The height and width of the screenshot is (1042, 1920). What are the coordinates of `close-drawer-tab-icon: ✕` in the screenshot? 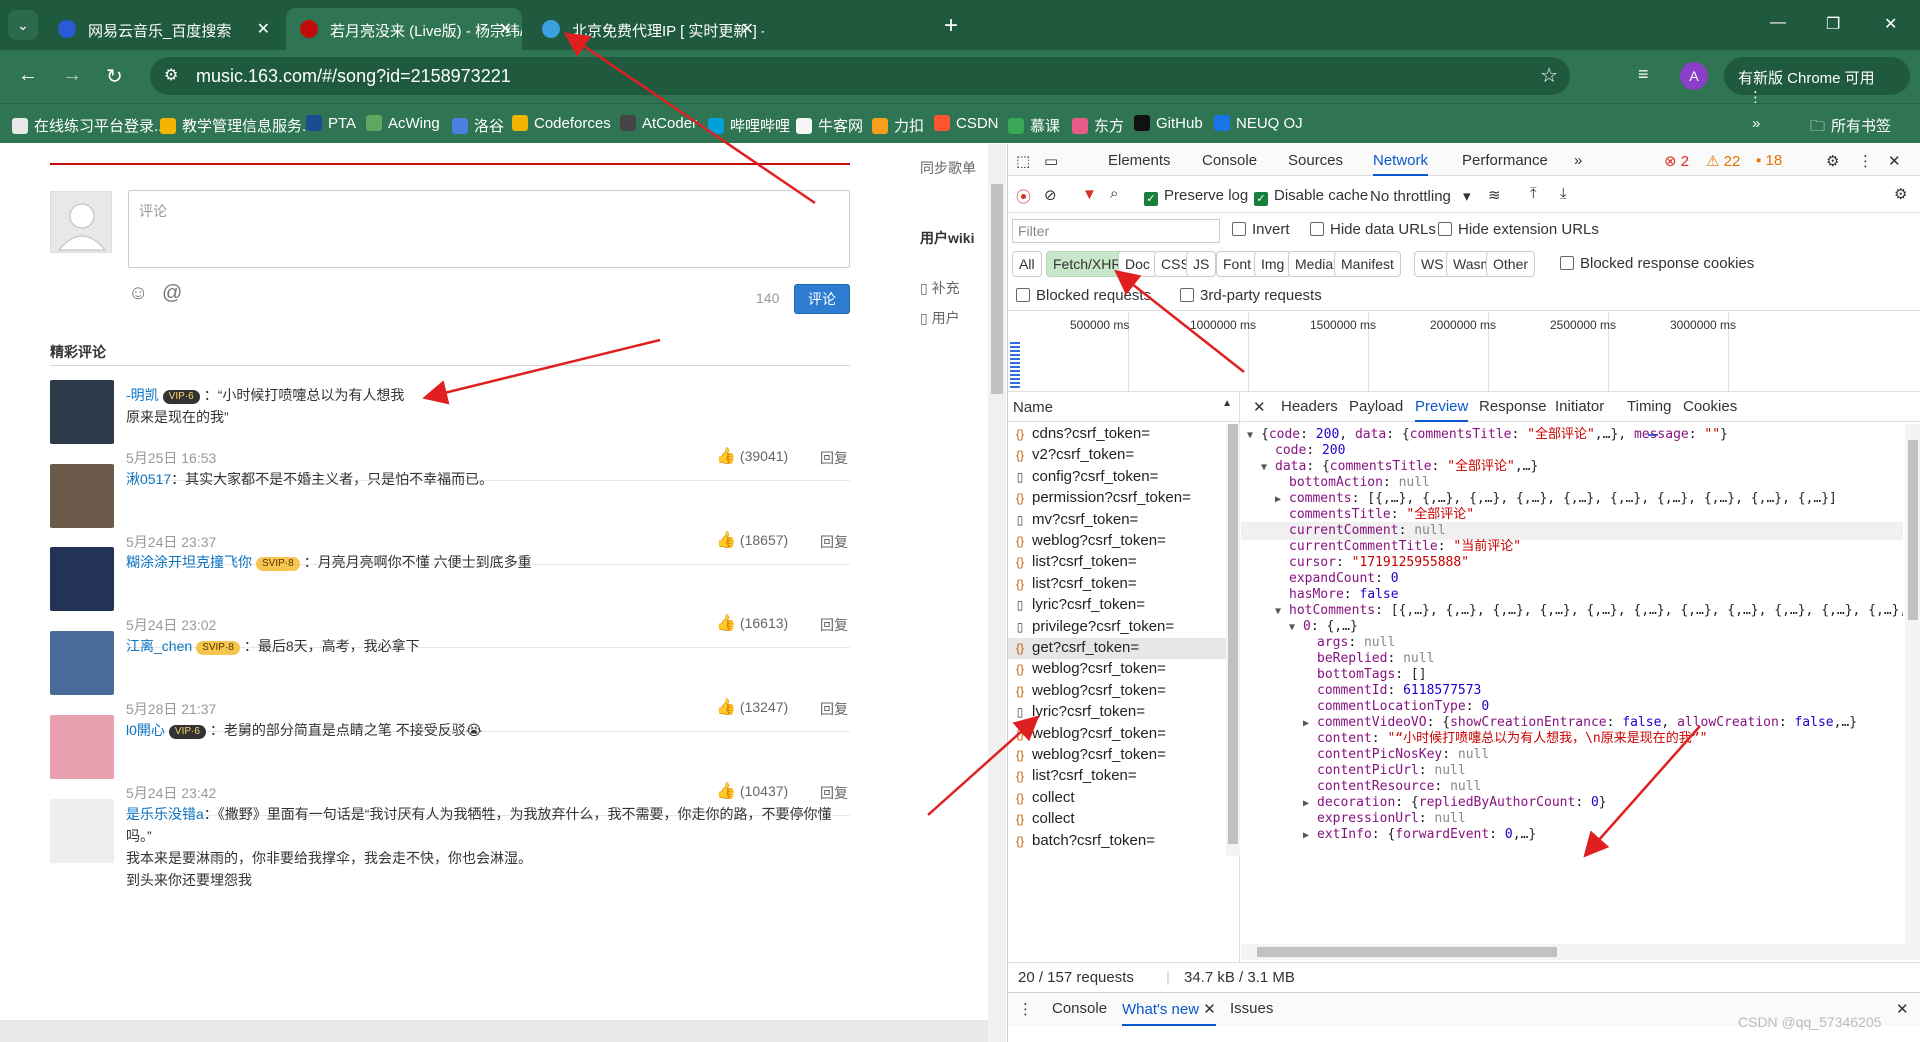 It's located at (1209, 1009).